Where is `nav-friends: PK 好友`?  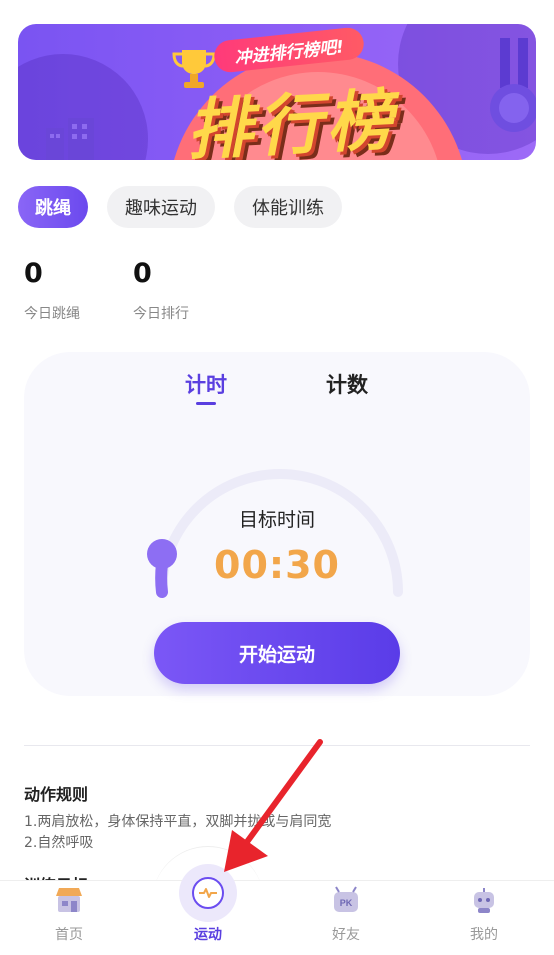 nav-friends: PK 好友 is located at coordinates (346, 914).